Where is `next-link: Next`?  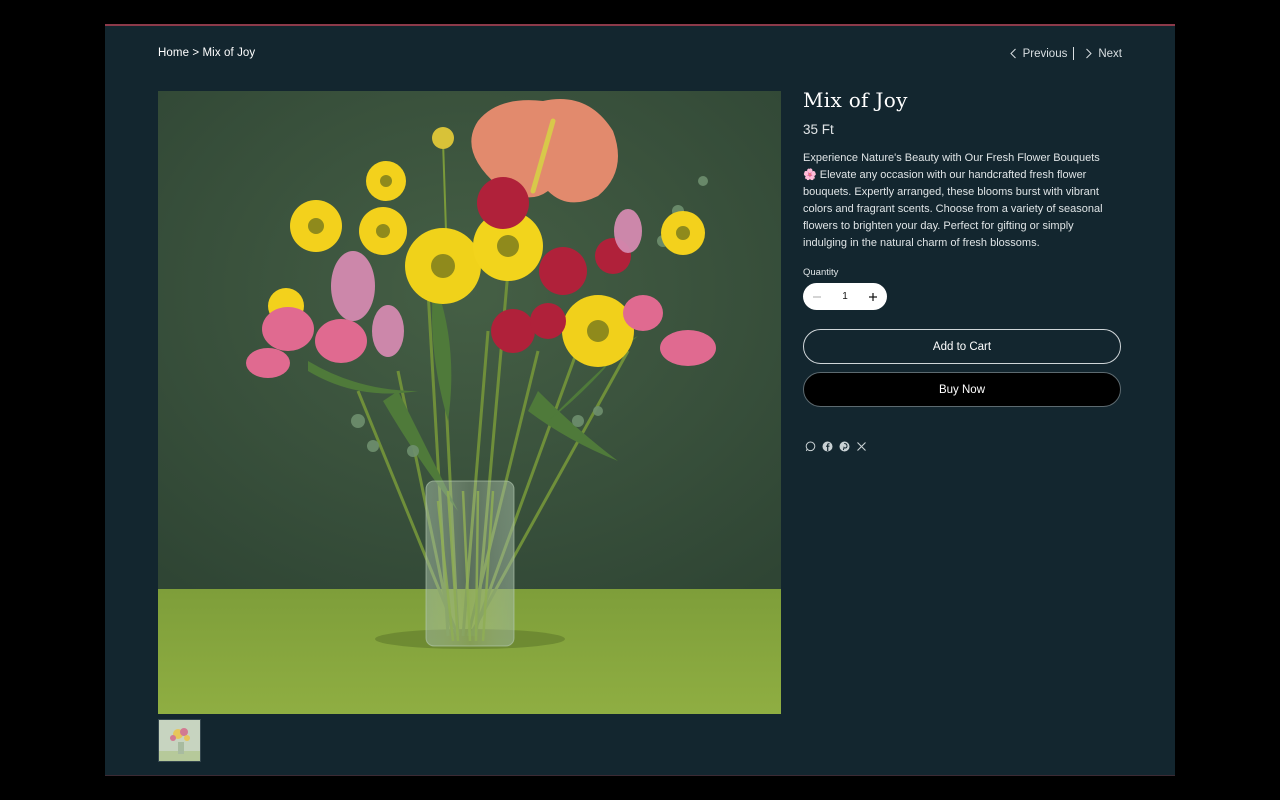
next-link: Next is located at coordinates (1103, 54).